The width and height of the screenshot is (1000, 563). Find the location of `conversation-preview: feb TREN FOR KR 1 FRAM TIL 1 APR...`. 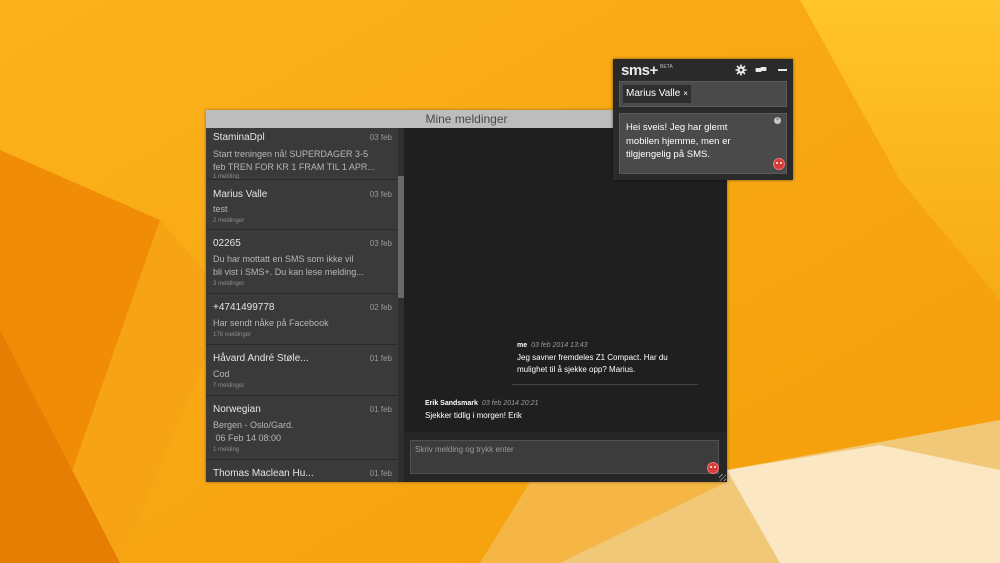

conversation-preview: feb TREN FOR KR 1 FRAM TIL 1 APR... is located at coordinates (294, 167).